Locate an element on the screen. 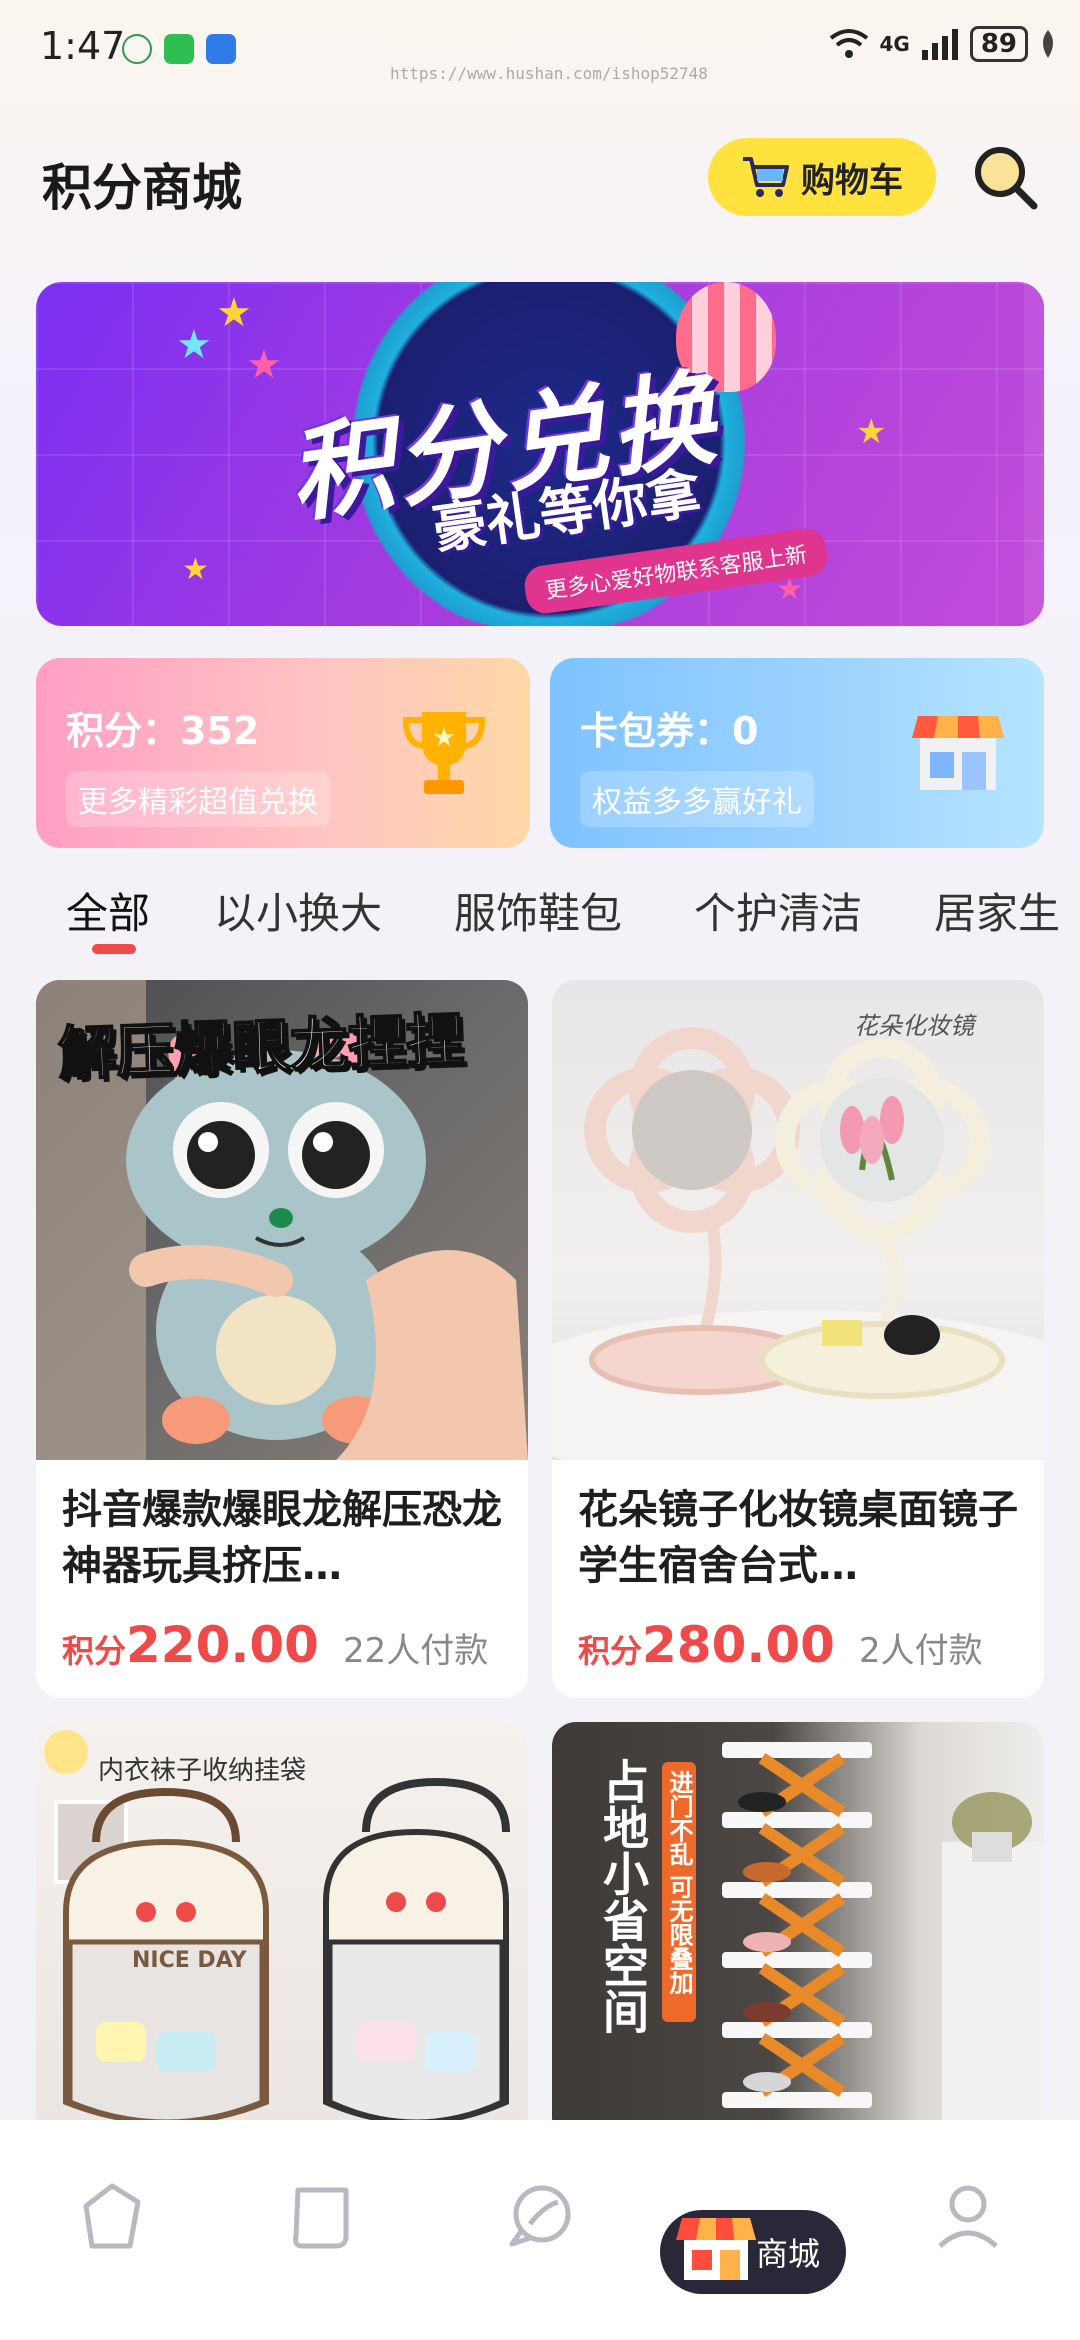  product-image: 花朵化妆镜 is located at coordinates (798, 1220).